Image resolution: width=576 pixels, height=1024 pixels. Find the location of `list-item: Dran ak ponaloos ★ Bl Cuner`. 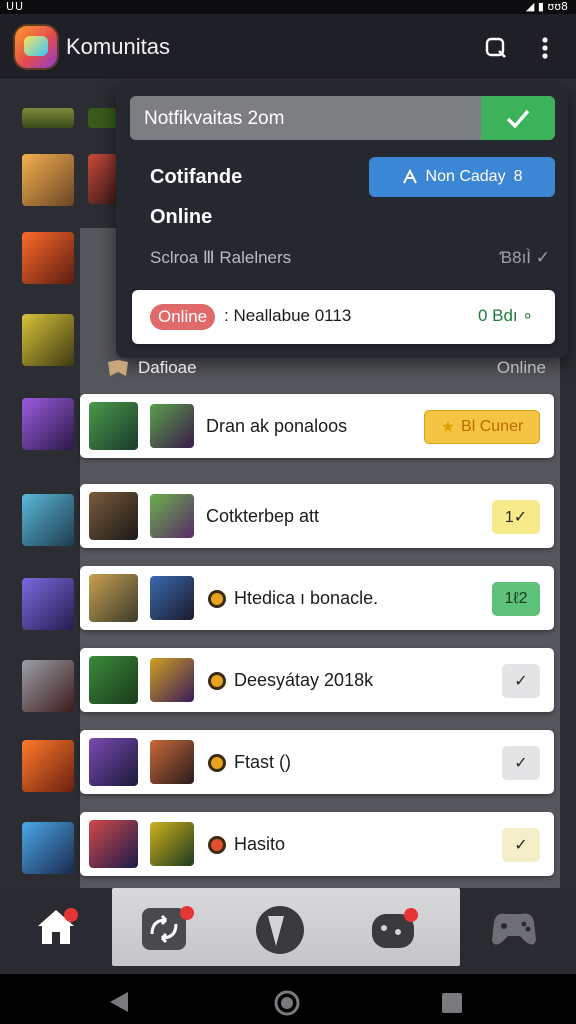

list-item: Dran ak ponaloos ★ Bl Cuner is located at coordinates (317, 426).